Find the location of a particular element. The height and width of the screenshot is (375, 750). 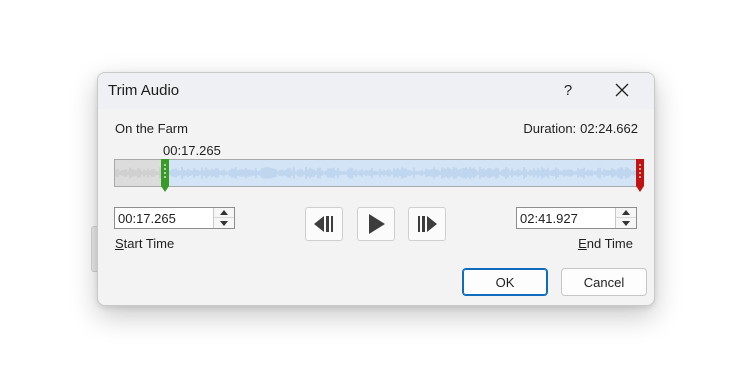

close-icon is located at coordinates (622, 90).